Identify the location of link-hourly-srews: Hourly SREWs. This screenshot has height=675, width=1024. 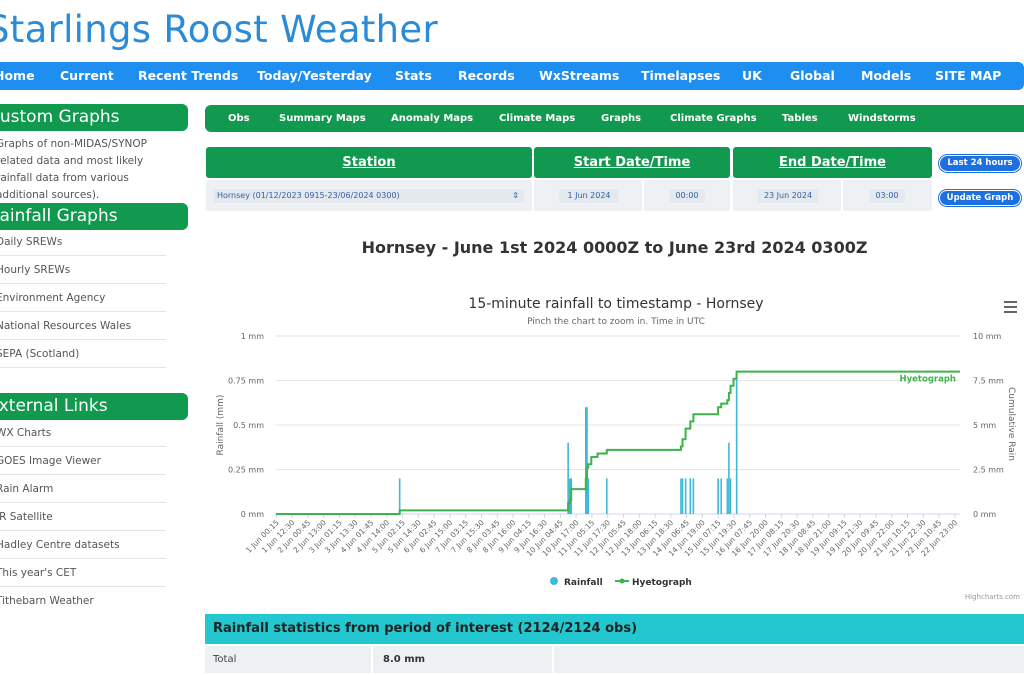
(83, 270).